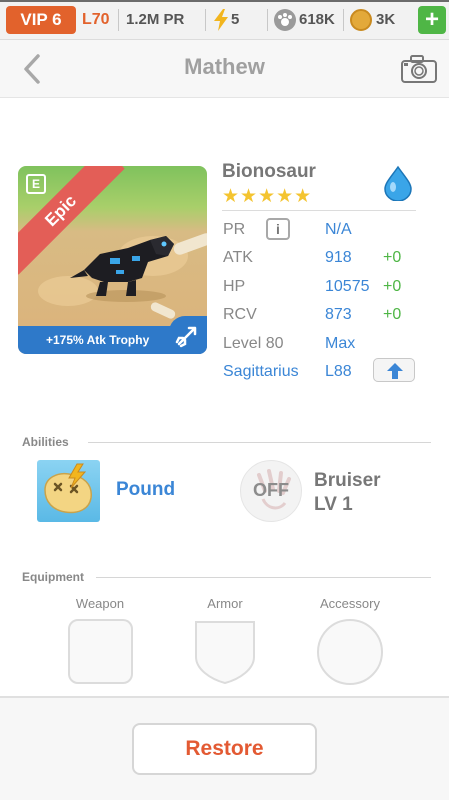 Image resolution: width=449 pixels, height=800 pixels. I want to click on card-corner, so click(188, 335).